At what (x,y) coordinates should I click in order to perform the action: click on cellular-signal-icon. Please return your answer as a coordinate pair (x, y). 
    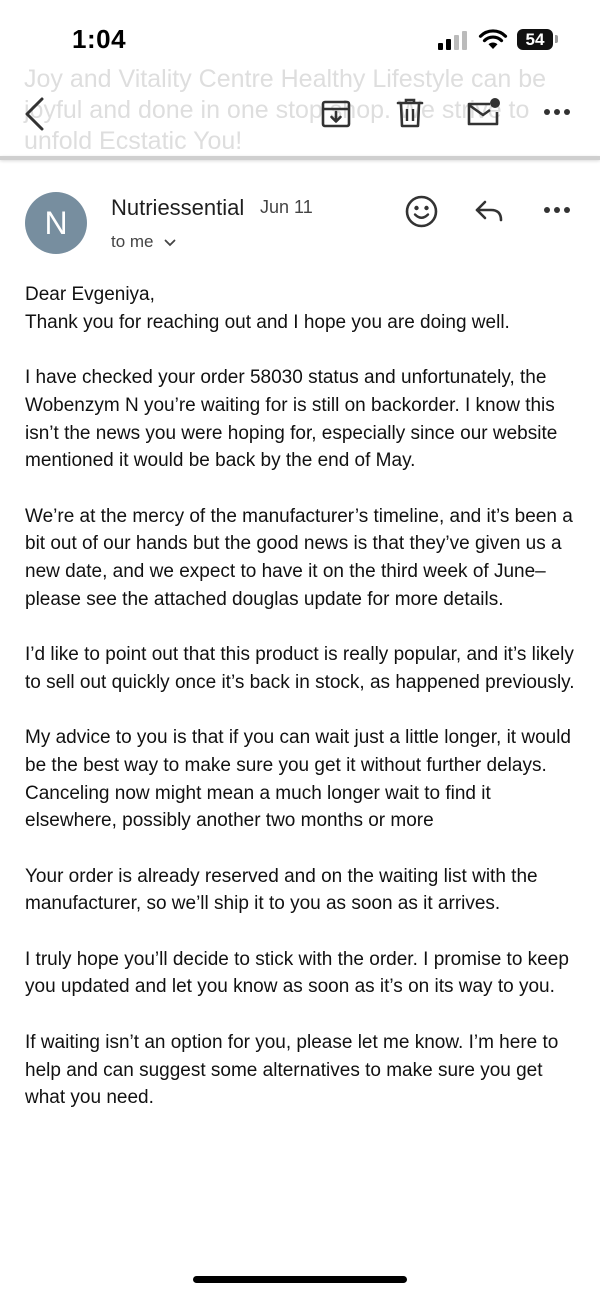
    Looking at the image, I should click on (454, 40).